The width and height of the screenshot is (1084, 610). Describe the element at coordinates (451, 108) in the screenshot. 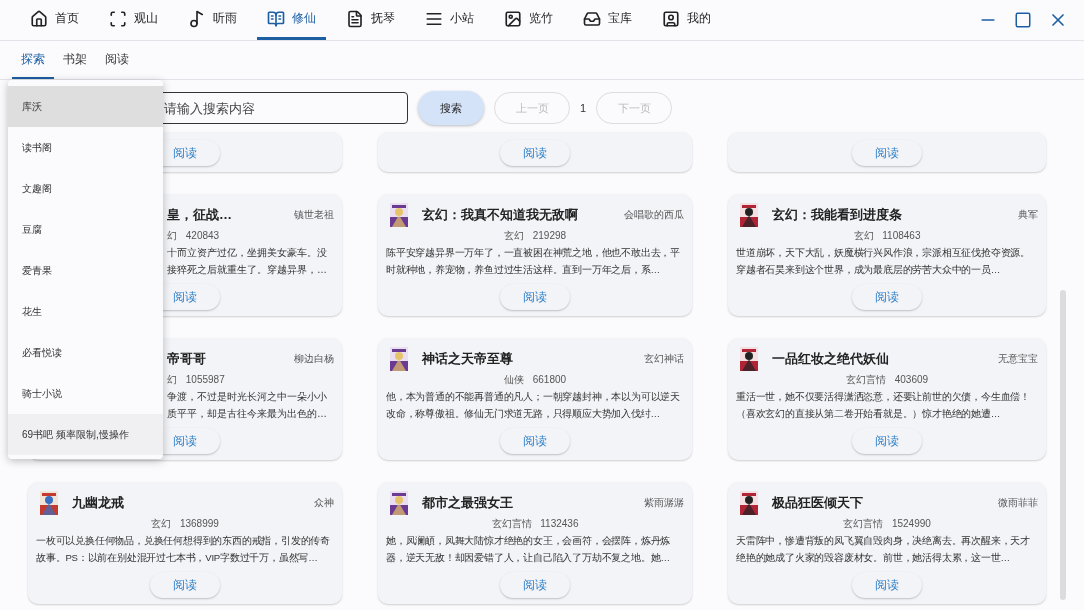

I see `search-button: 搜索` at that location.